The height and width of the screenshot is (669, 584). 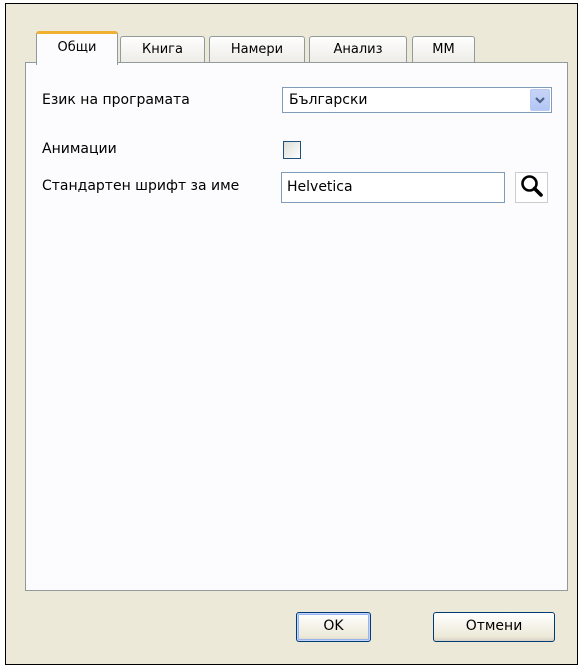 I want to click on default-font-label: Стандартен шрифт за име, so click(x=141, y=186).